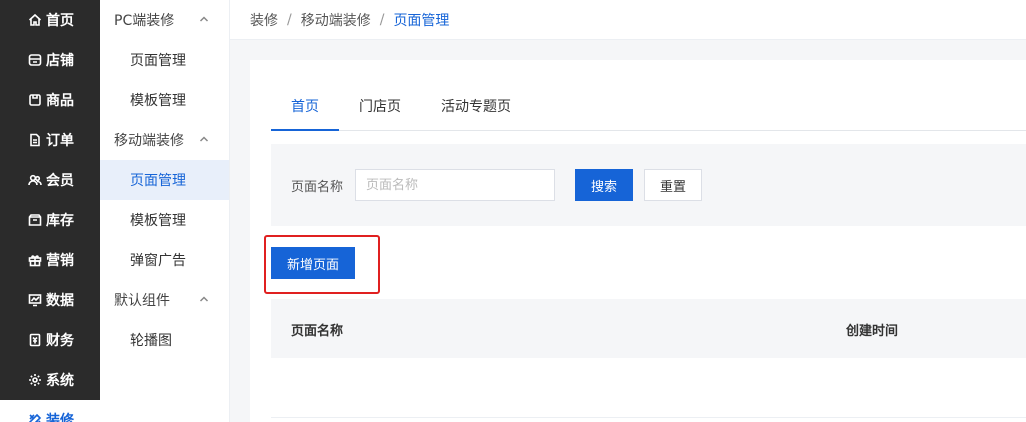  I want to click on nav-item-order: 订单, so click(50, 140).